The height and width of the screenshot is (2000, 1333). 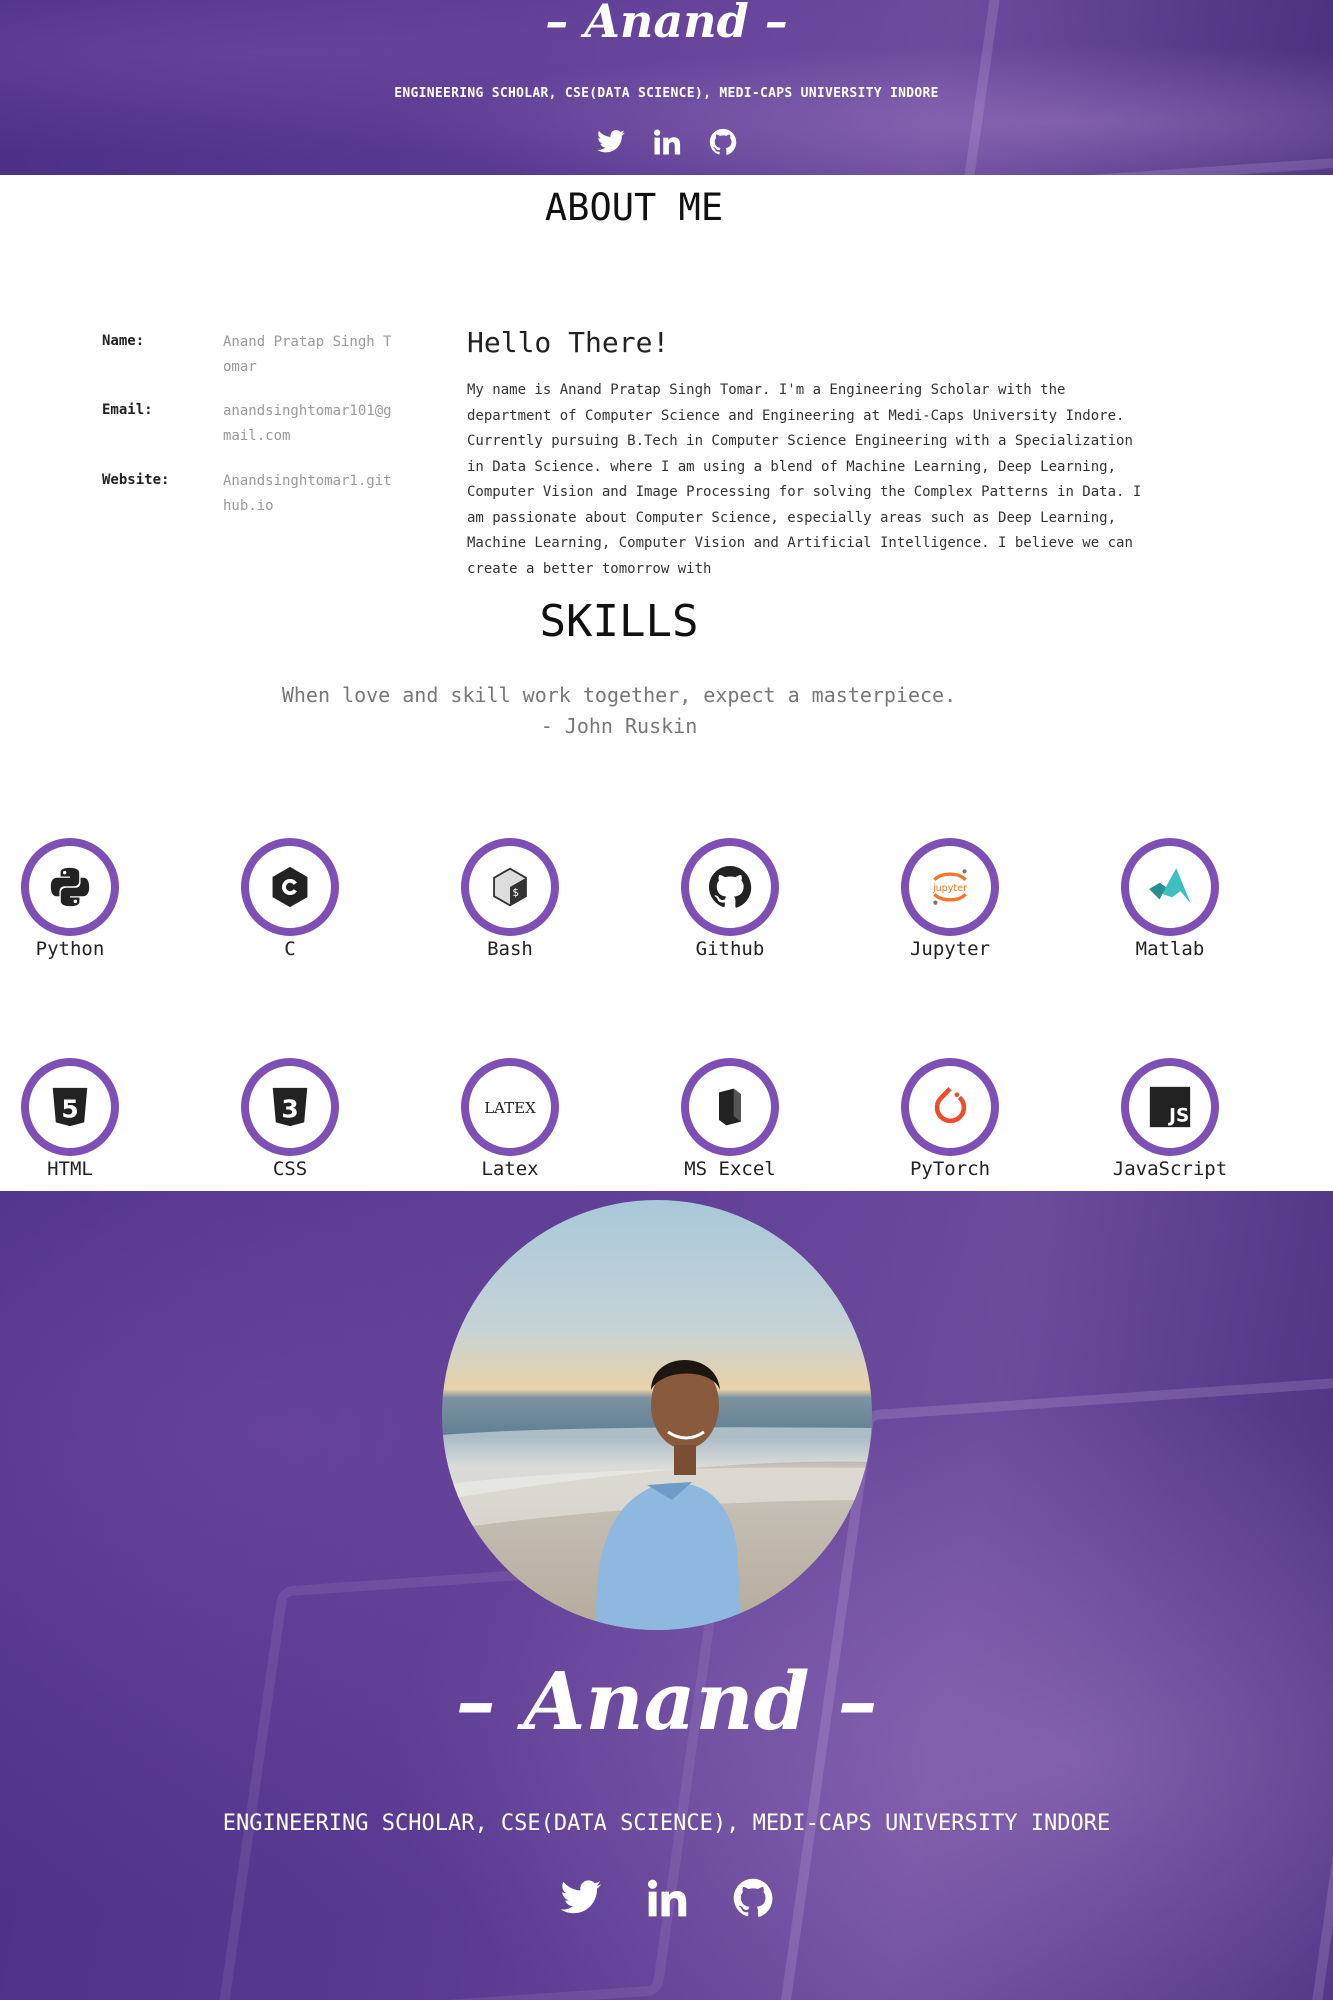 I want to click on header-social-links, so click(x=666, y=142).